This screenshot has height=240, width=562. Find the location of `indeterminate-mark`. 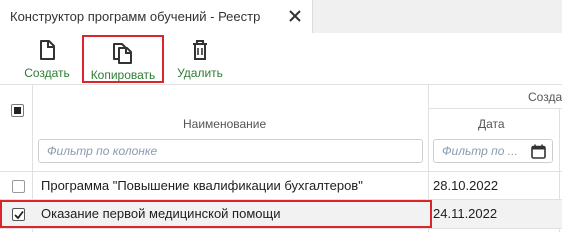

indeterminate-mark is located at coordinates (17, 110).